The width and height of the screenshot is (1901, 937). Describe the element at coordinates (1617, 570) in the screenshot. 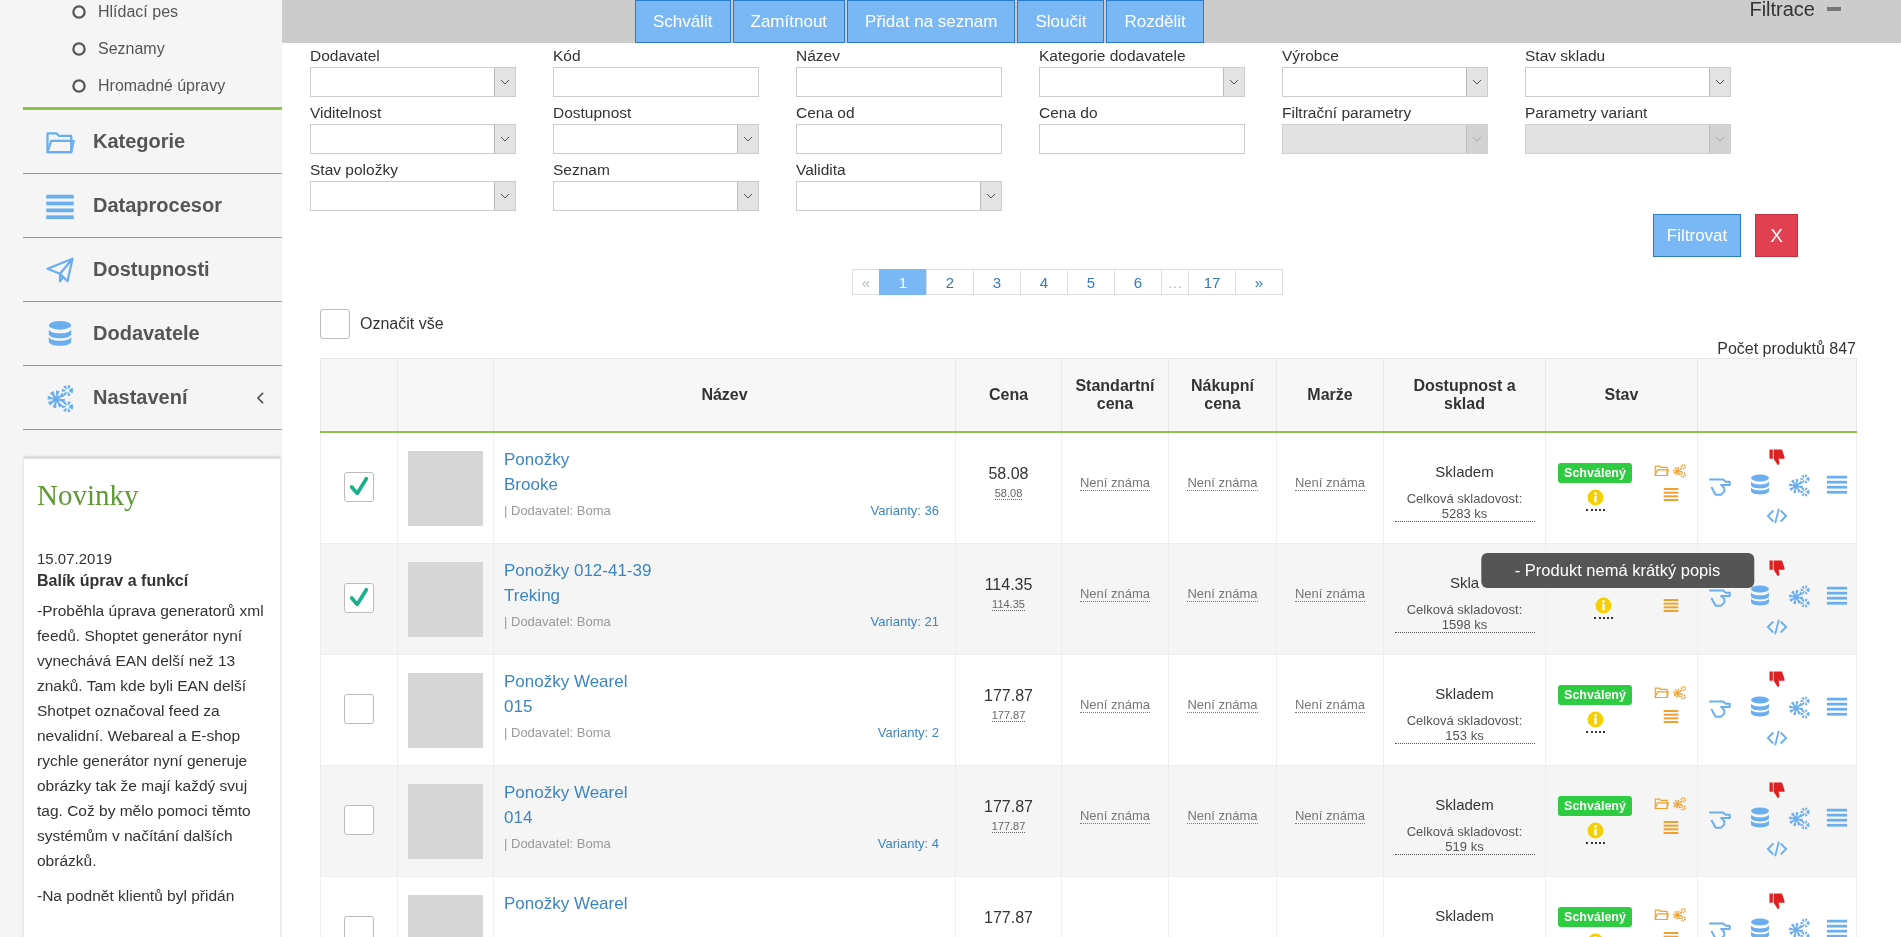

I see `tooltip: - Produkt nemá krátký popis` at that location.